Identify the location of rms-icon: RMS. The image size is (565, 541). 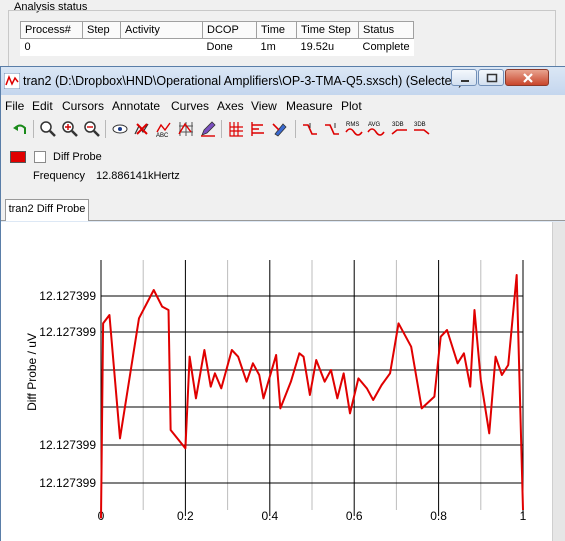
(354, 129).